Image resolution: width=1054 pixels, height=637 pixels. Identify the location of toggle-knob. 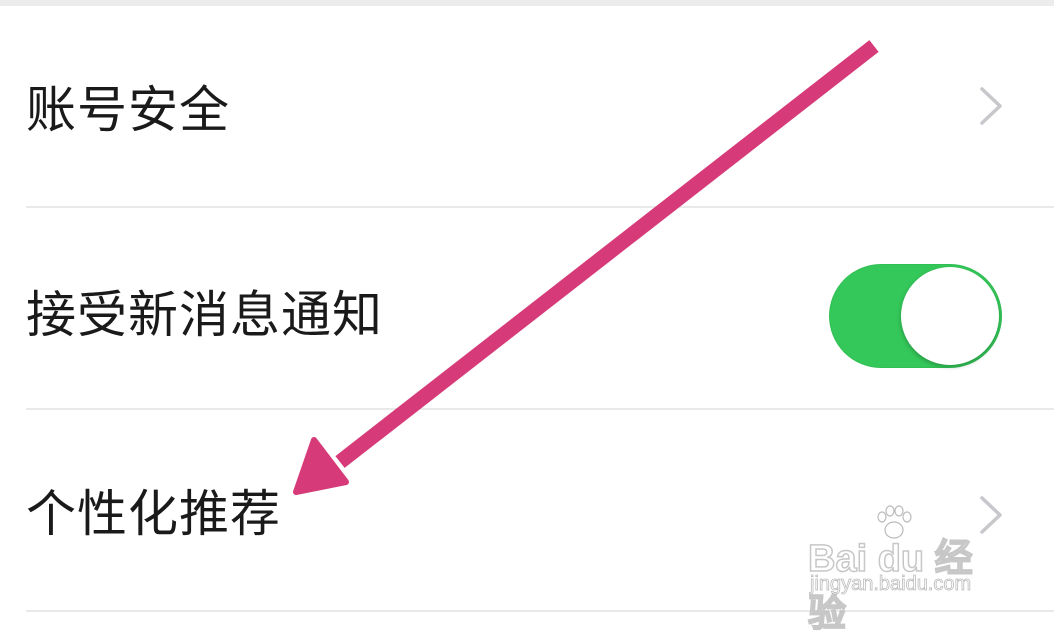
(950, 316).